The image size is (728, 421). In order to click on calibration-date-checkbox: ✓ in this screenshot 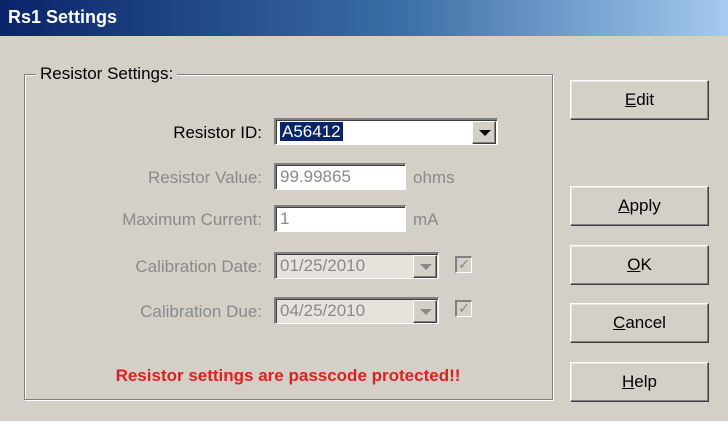, I will do `click(463, 264)`.